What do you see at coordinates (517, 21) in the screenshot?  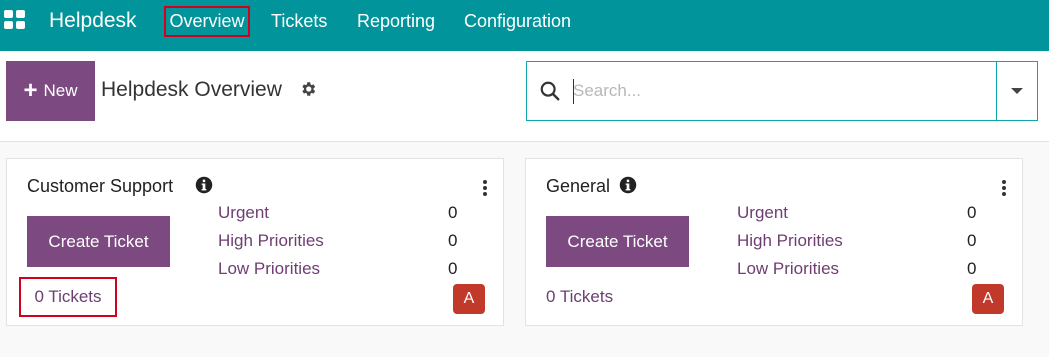 I see `nav-configuration: Configuration` at bounding box center [517, 21].